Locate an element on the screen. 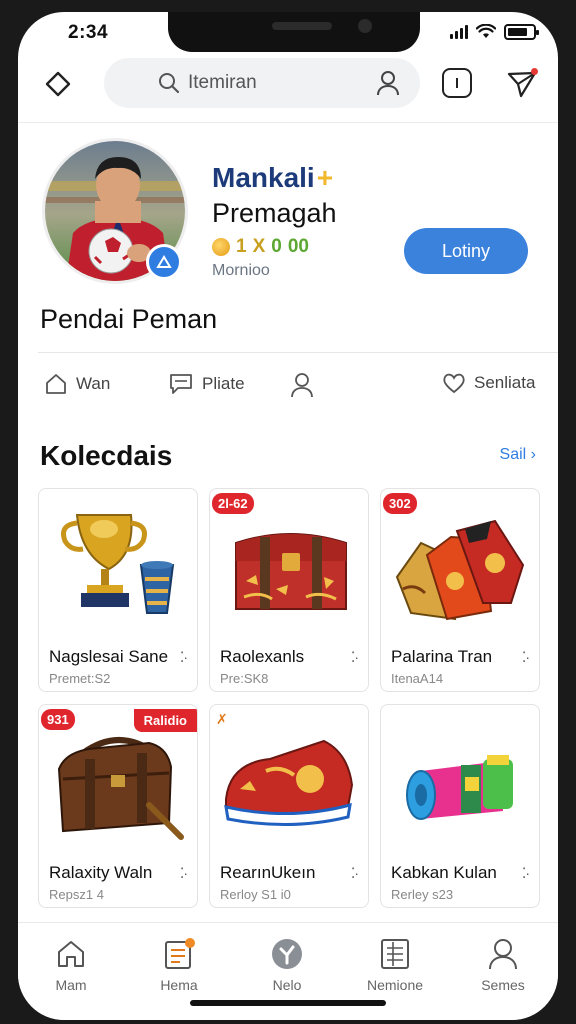 This screenshot has width=576, height=1024. nav-item-nemione: Nemione is located at coordinates (395, 963).